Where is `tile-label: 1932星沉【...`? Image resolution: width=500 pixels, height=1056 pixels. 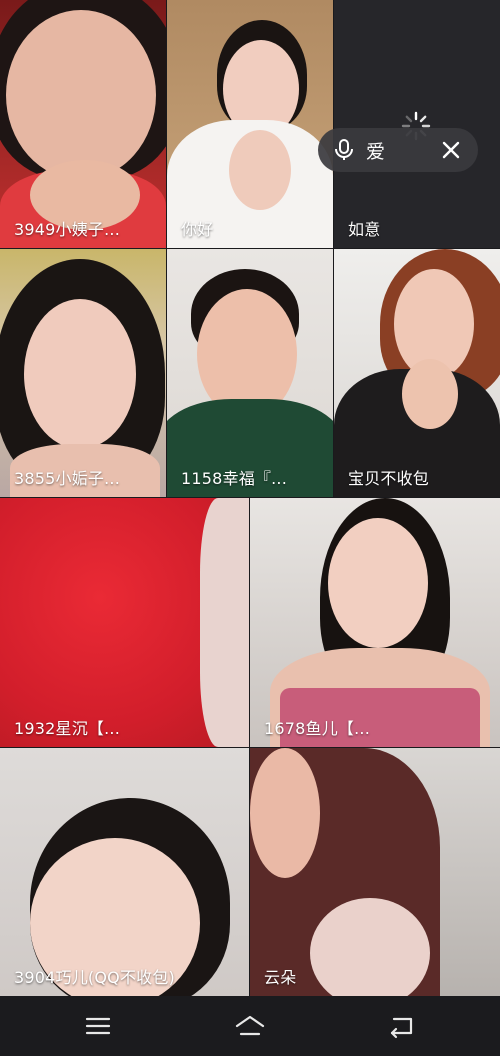 tile-label: 1932星沉【... is located at coordinates (67, 728).